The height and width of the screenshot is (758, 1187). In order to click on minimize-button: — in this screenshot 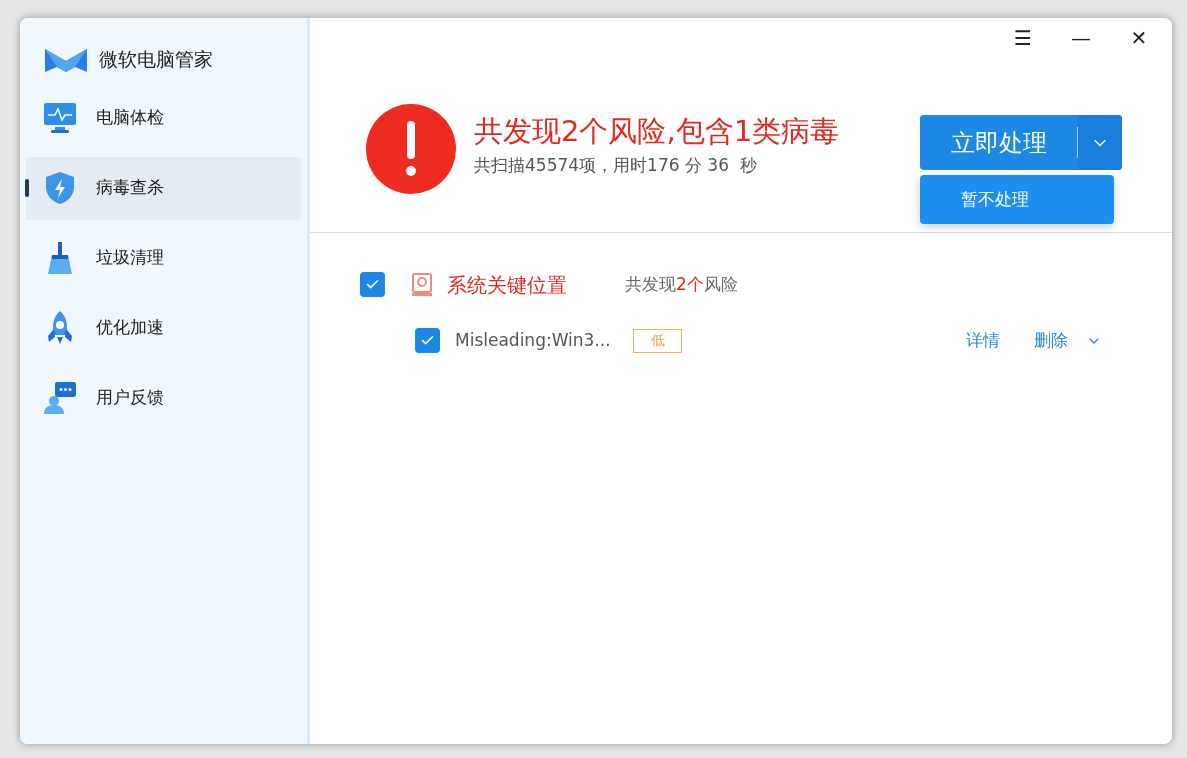, I will do `click(1081, 38)`.